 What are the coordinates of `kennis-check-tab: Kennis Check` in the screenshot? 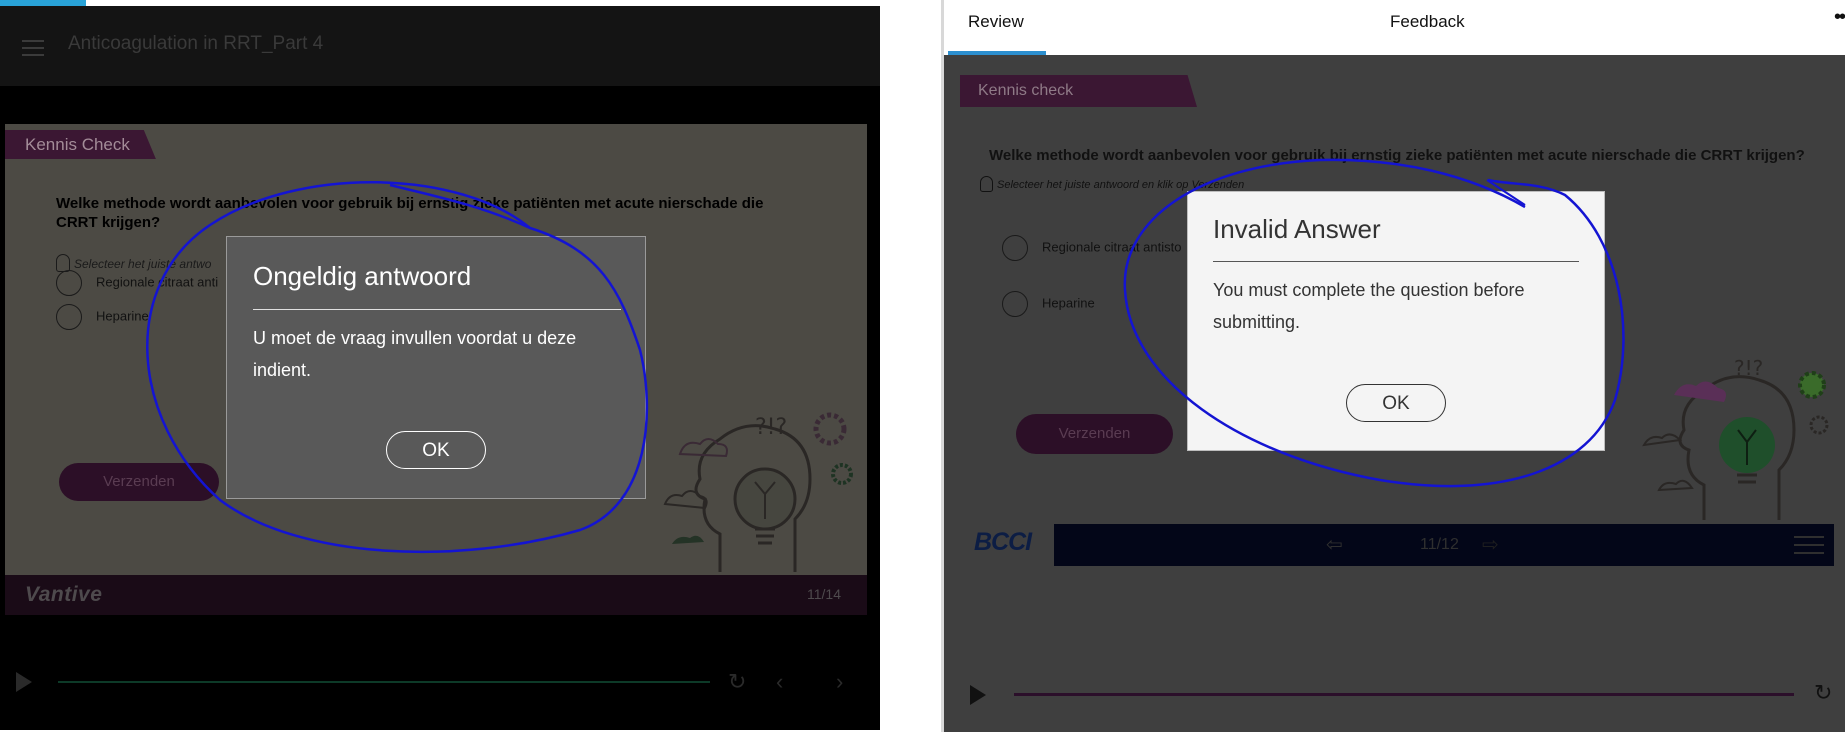 It's located at (80, 144).